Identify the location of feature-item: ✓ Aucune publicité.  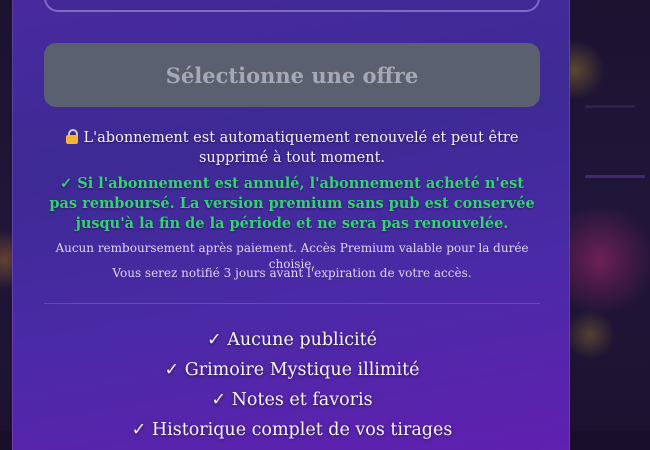
(292, 340).